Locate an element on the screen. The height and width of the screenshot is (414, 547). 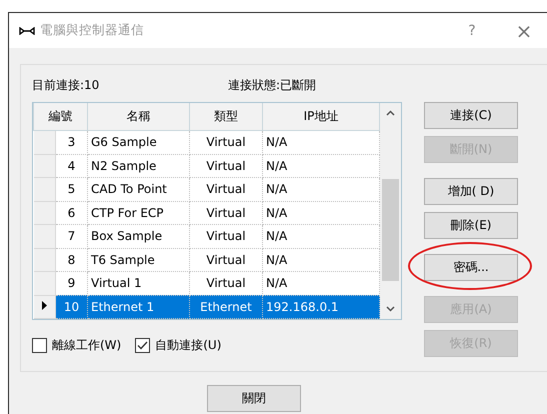
table-row: 5 CAD To Point Virtual N/A is located at coordinates (207, 189).